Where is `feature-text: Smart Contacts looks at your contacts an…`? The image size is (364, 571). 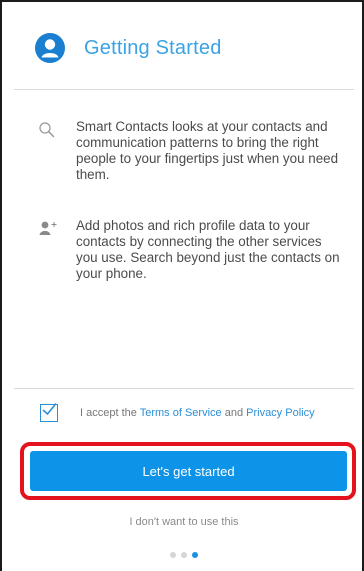
feature-text: Smart Contacts looks at your contacts an… is located at coordinates (207, 150).